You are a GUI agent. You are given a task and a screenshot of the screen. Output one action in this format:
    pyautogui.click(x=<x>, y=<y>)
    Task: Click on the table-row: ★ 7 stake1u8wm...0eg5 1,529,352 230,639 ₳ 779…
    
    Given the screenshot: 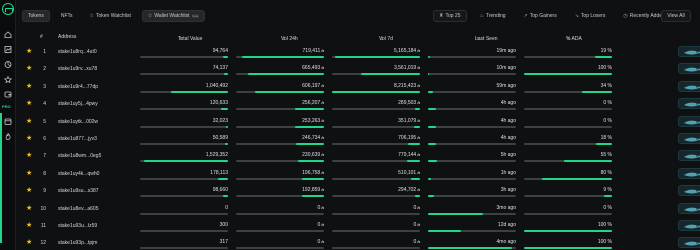 What is the action you would take?
    pyautogui.click(x=358, y=156)
    